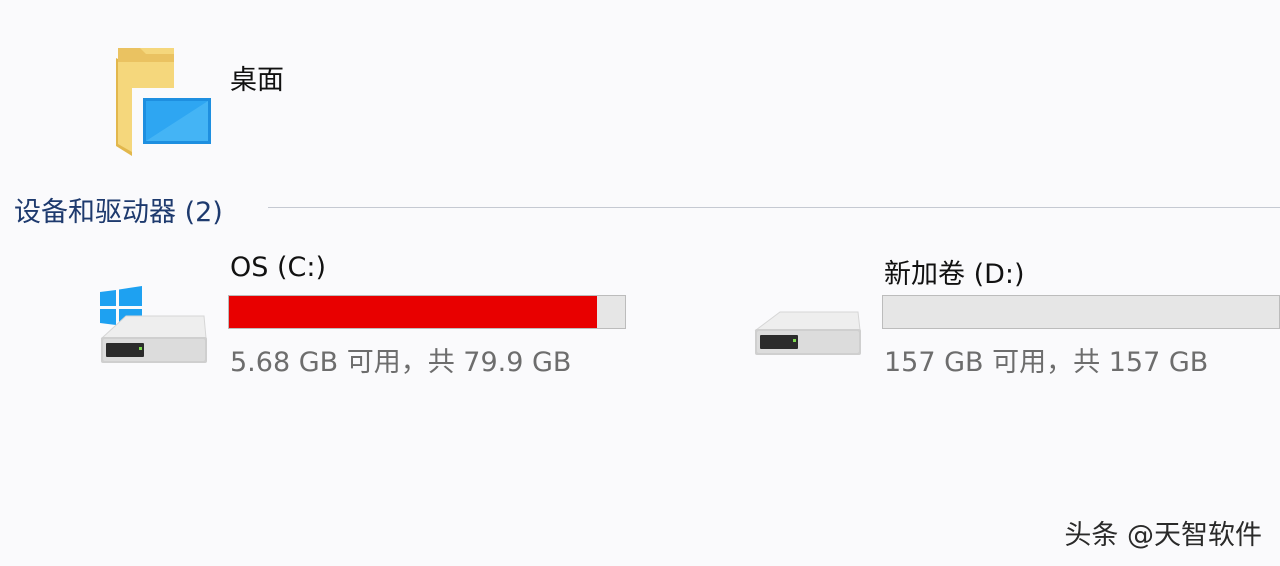 The image size is (1280, 566). What do you see at coordinates (413, 312) in the screenshot?
I see `drive-usage-fill` at bounding box center [413, 312].